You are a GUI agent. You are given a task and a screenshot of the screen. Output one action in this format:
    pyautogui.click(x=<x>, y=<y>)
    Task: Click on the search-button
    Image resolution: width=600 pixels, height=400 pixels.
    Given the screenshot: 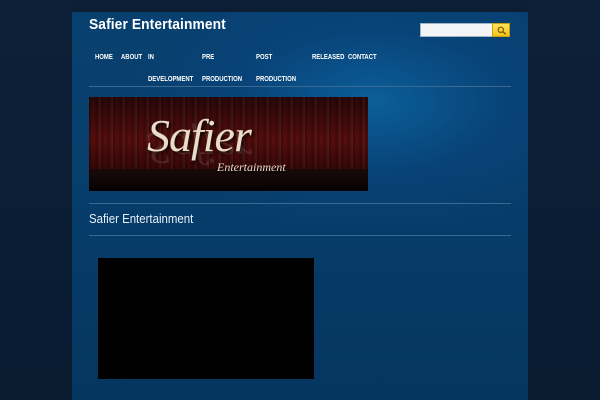 What is the action you would take?
    pyautogui.click(x=501, y=30)
    